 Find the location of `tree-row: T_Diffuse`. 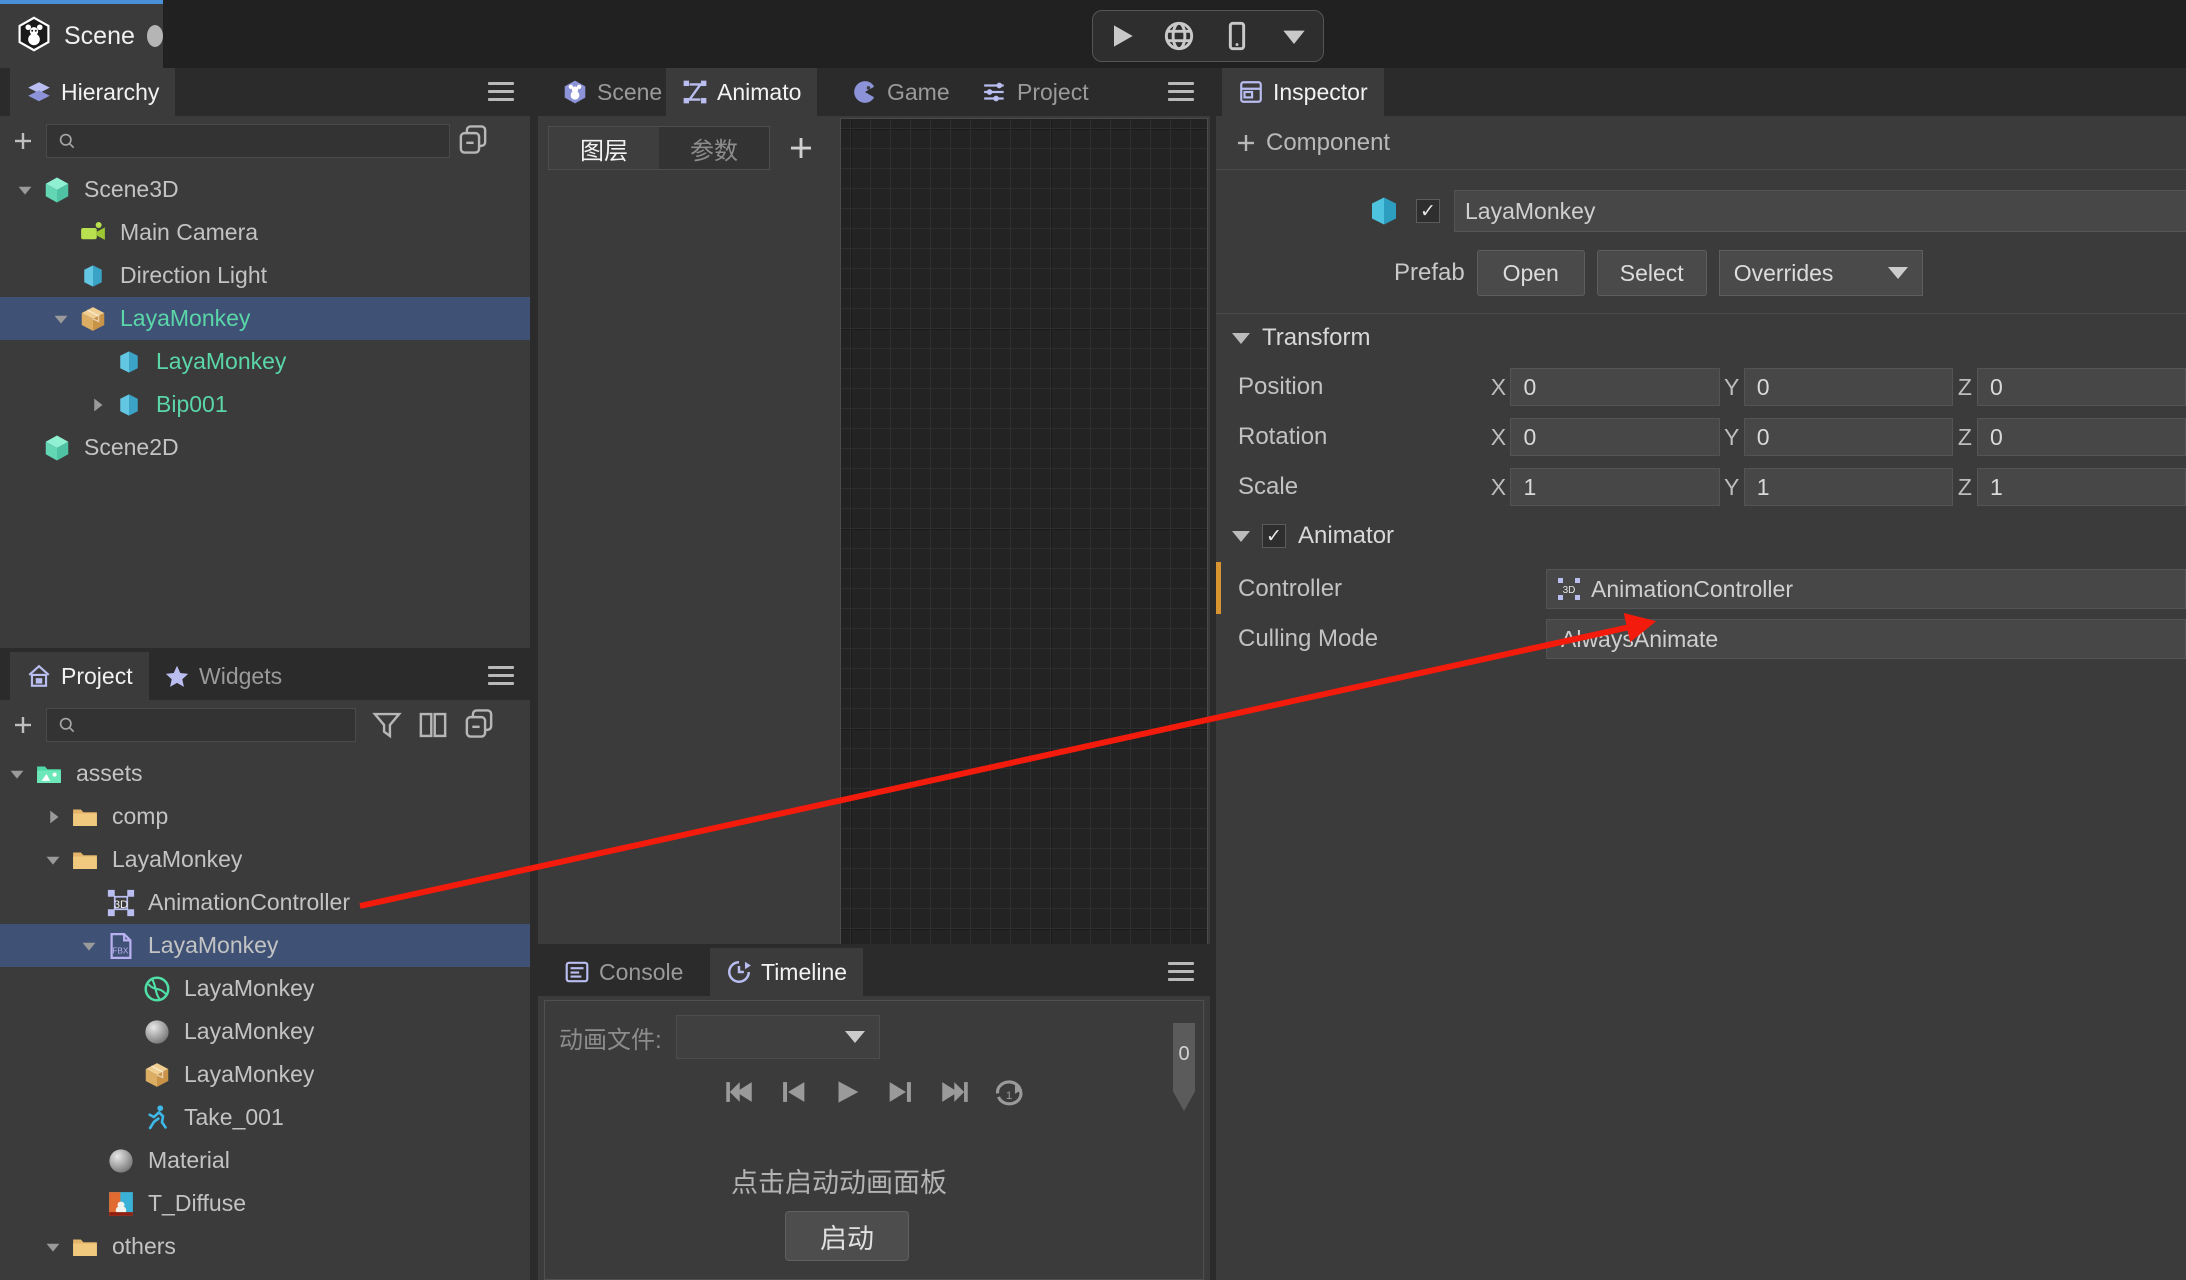

tree-row: T_Diffuse is located at coordinates (265, 1203).